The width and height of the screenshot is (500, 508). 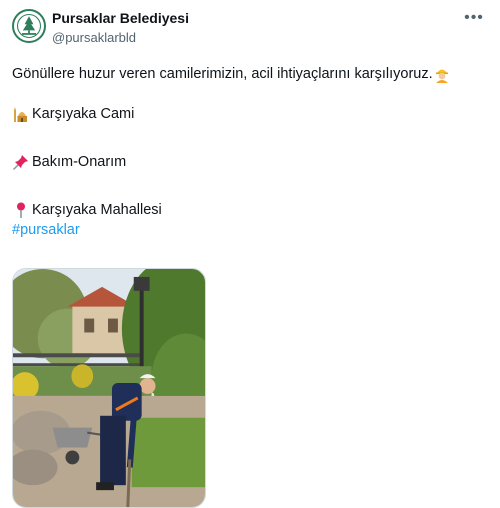 What do you see at coordinates (21, 162) in the screenshot?
I see `pushpin-emoji` at bounding box center [21, 162].